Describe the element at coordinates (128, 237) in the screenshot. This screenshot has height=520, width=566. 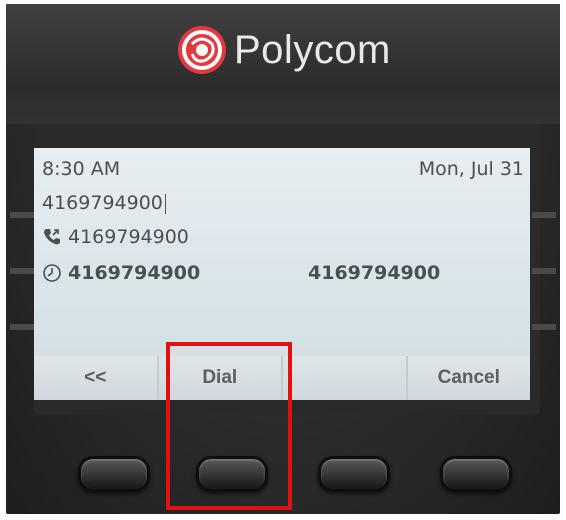
I see `call-log-number: 4169794900` at that location.